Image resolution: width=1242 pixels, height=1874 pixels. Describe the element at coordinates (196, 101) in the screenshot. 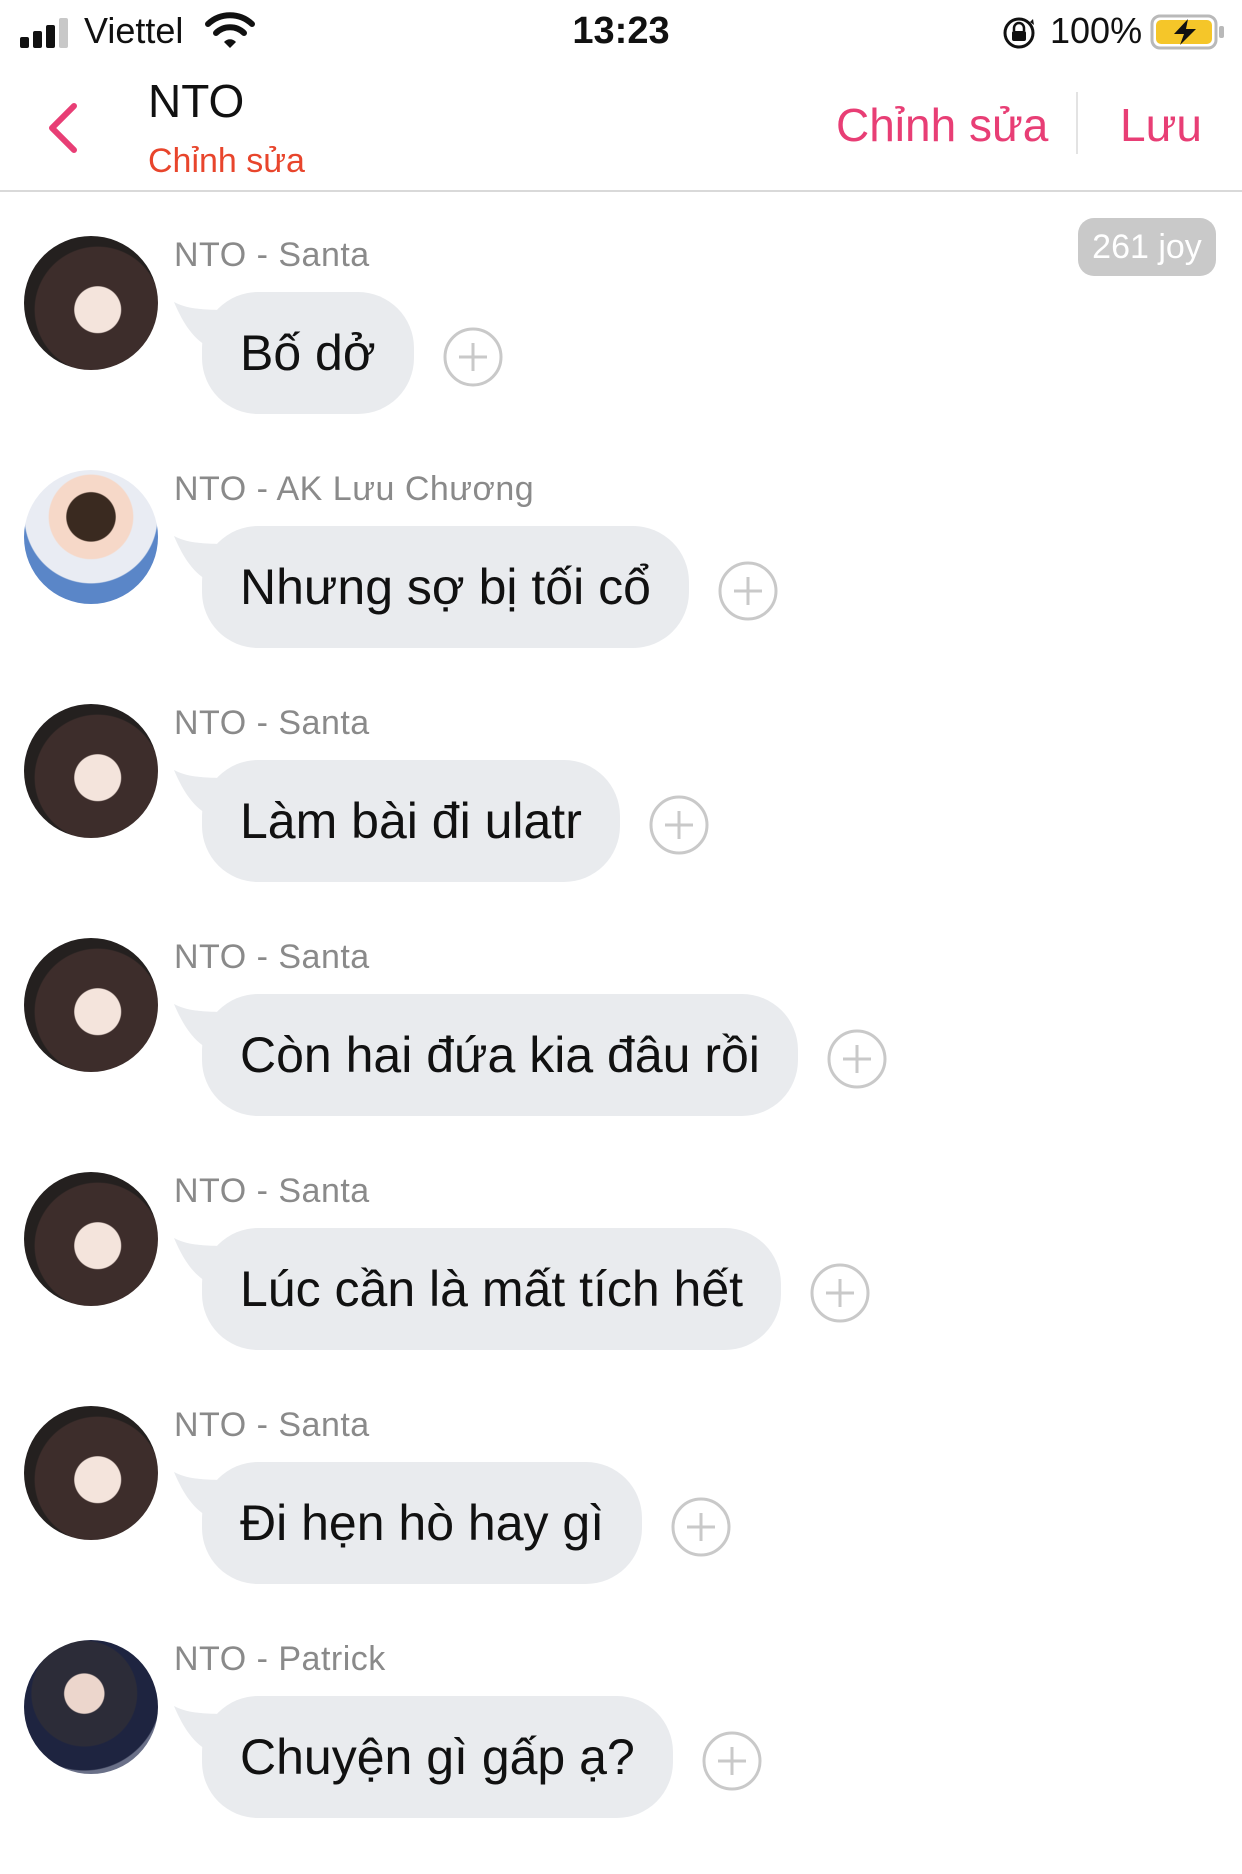

I see `page-title: NTO` at that location.